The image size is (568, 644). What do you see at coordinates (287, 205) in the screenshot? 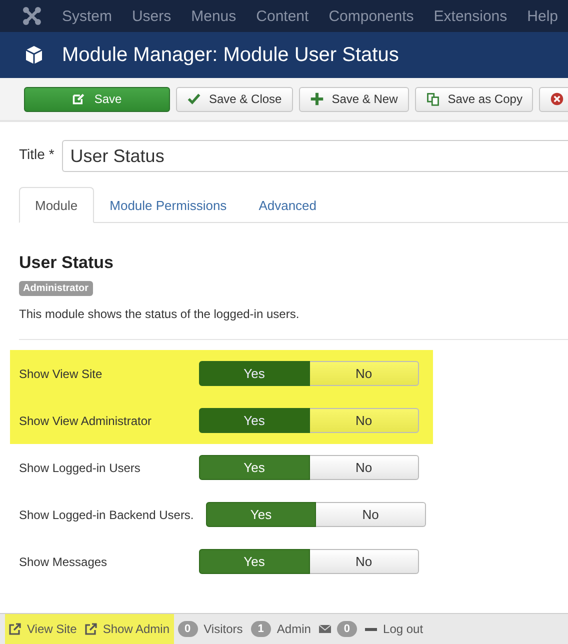
I see `tab: Advanced` at bounding box center [287, 205].